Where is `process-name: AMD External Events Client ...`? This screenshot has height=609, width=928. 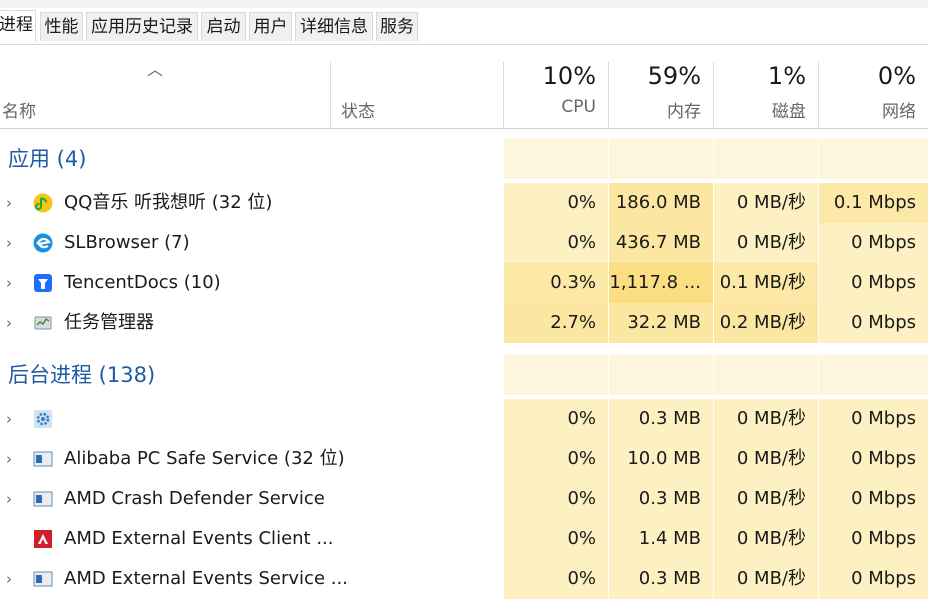 process-name: AMD External Events Client ... is located at coordinates (199, 538).